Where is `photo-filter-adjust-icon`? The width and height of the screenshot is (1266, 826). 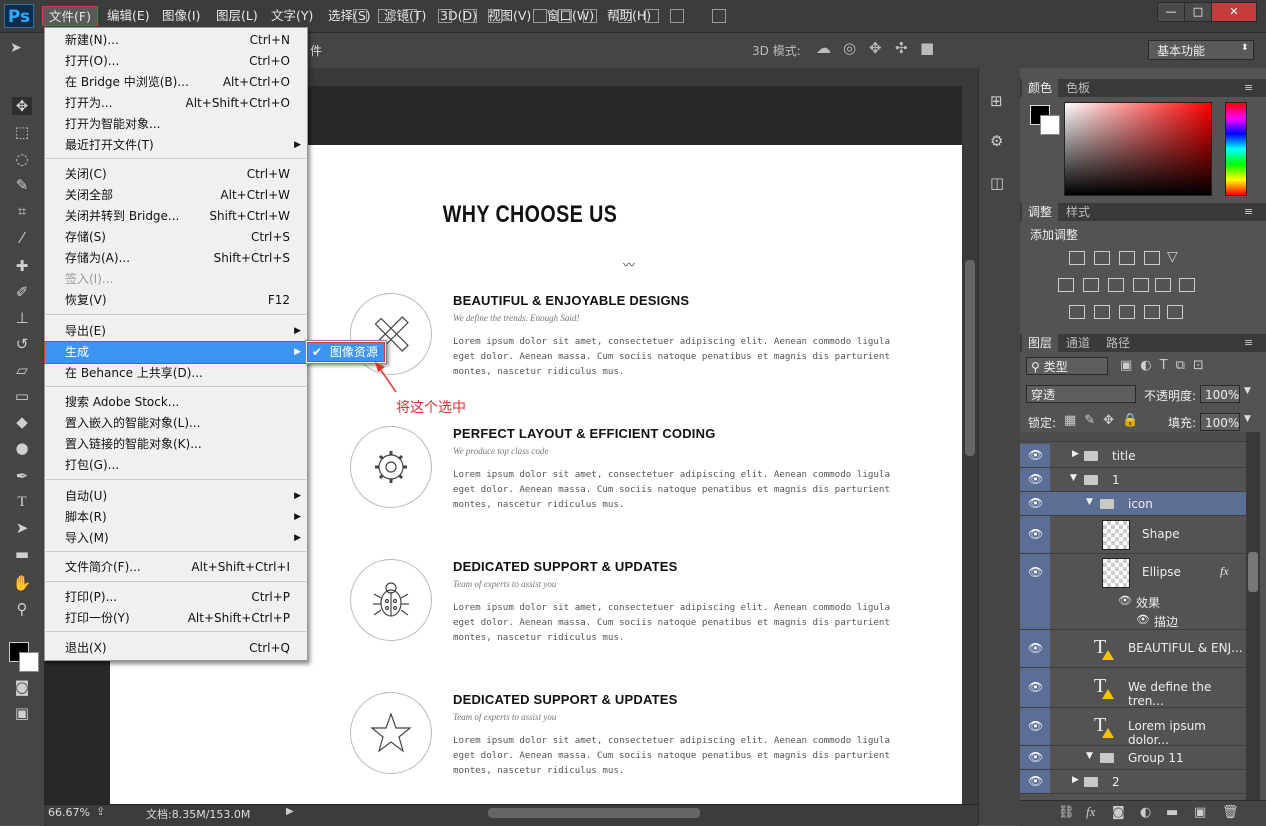 photo-filter-adjust-icon is located at coordinates (1141, 285).